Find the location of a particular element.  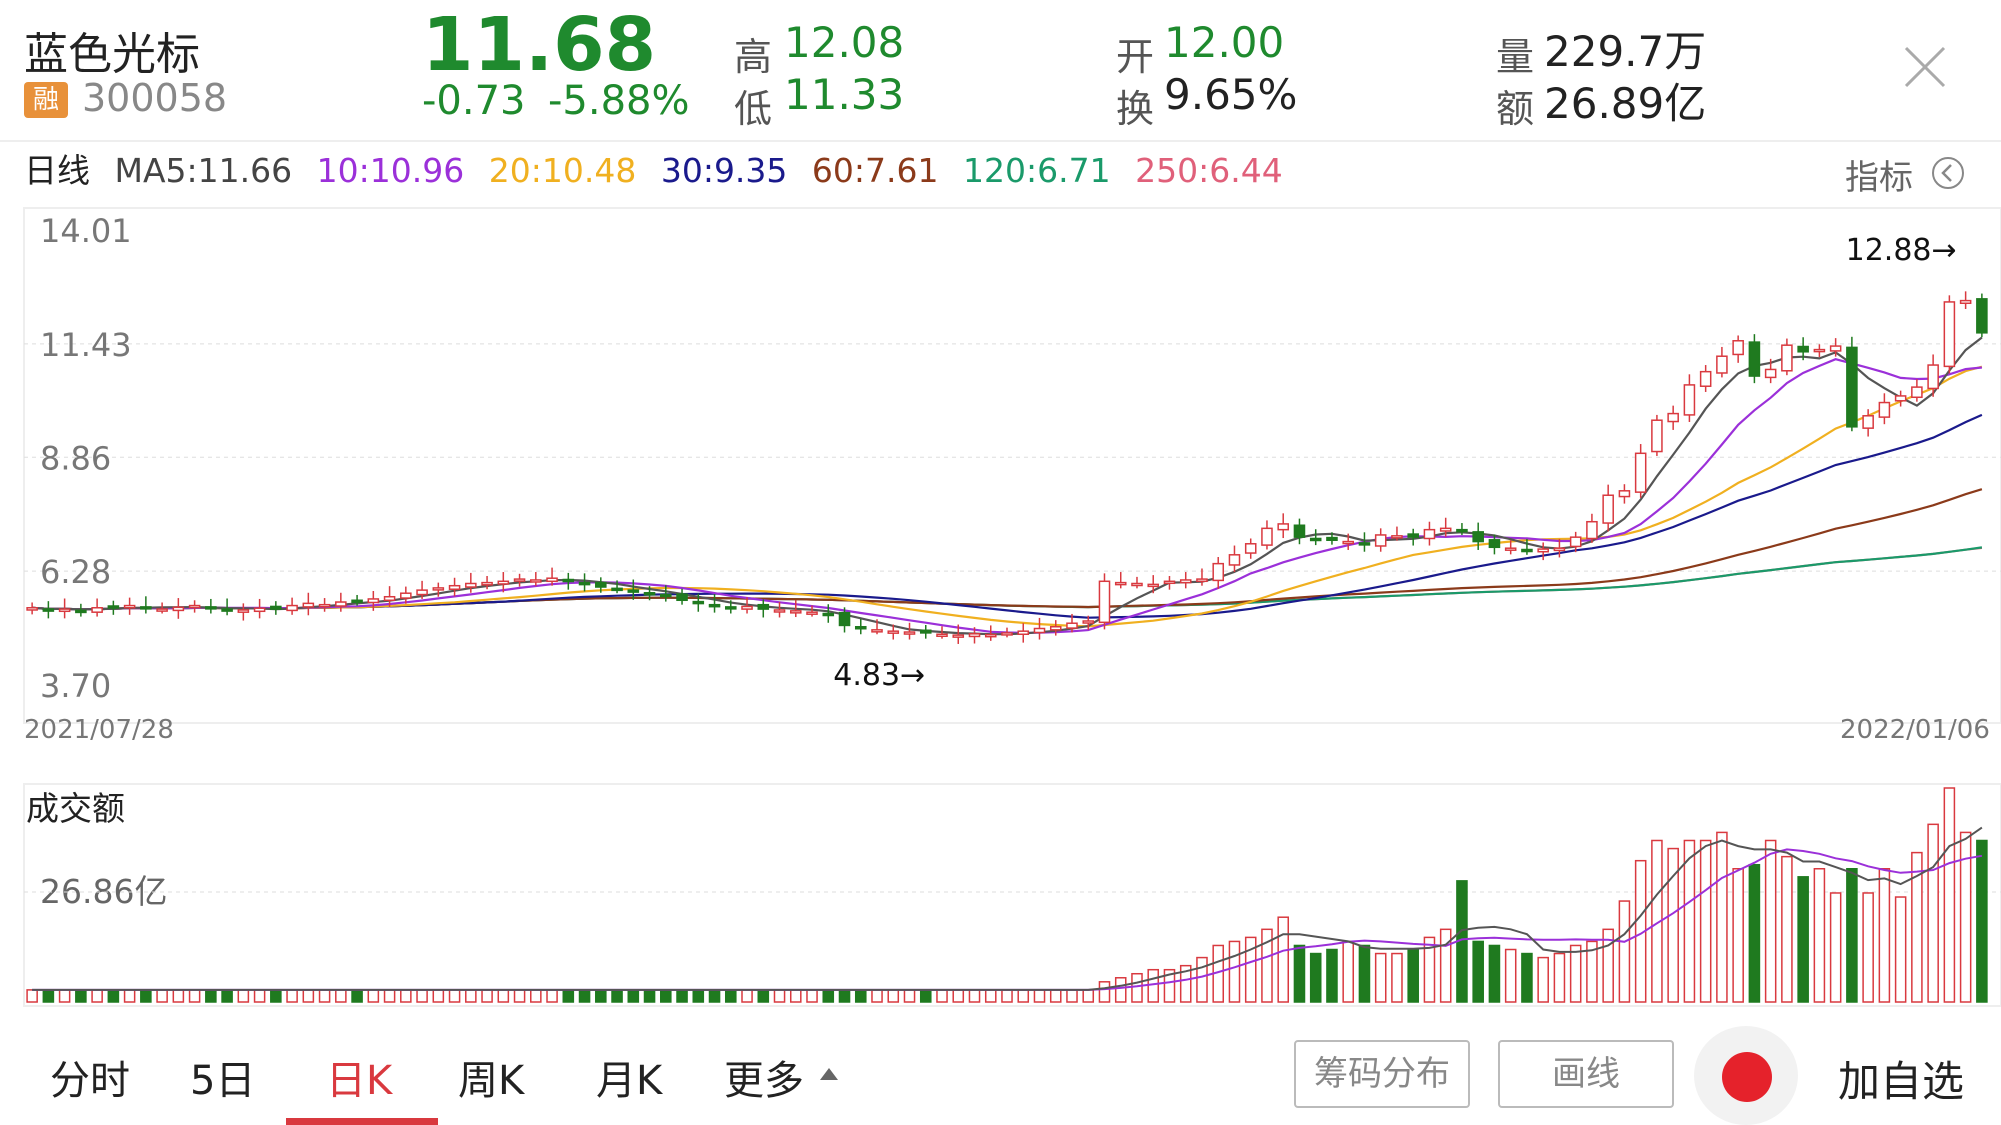

tab-more: 更多 is located at coordinates (764, 1077).